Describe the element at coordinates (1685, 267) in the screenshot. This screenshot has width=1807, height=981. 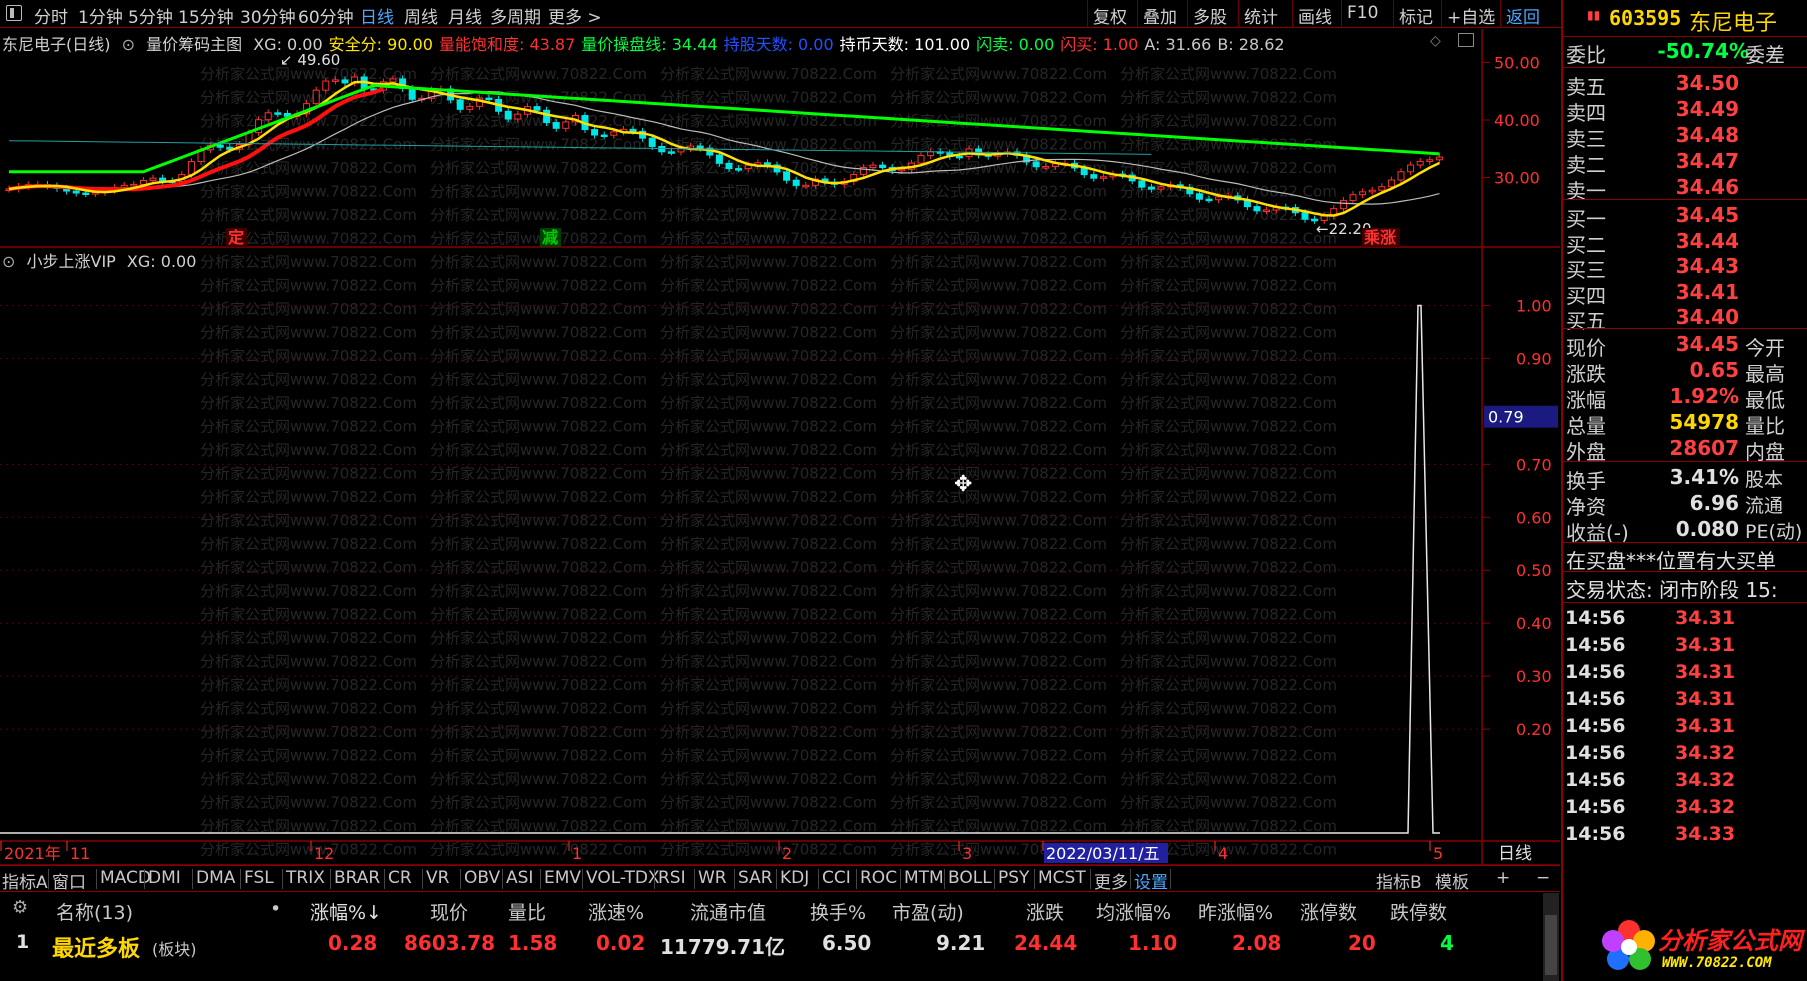
I see `bid-row: 买三 34.43` at that location.